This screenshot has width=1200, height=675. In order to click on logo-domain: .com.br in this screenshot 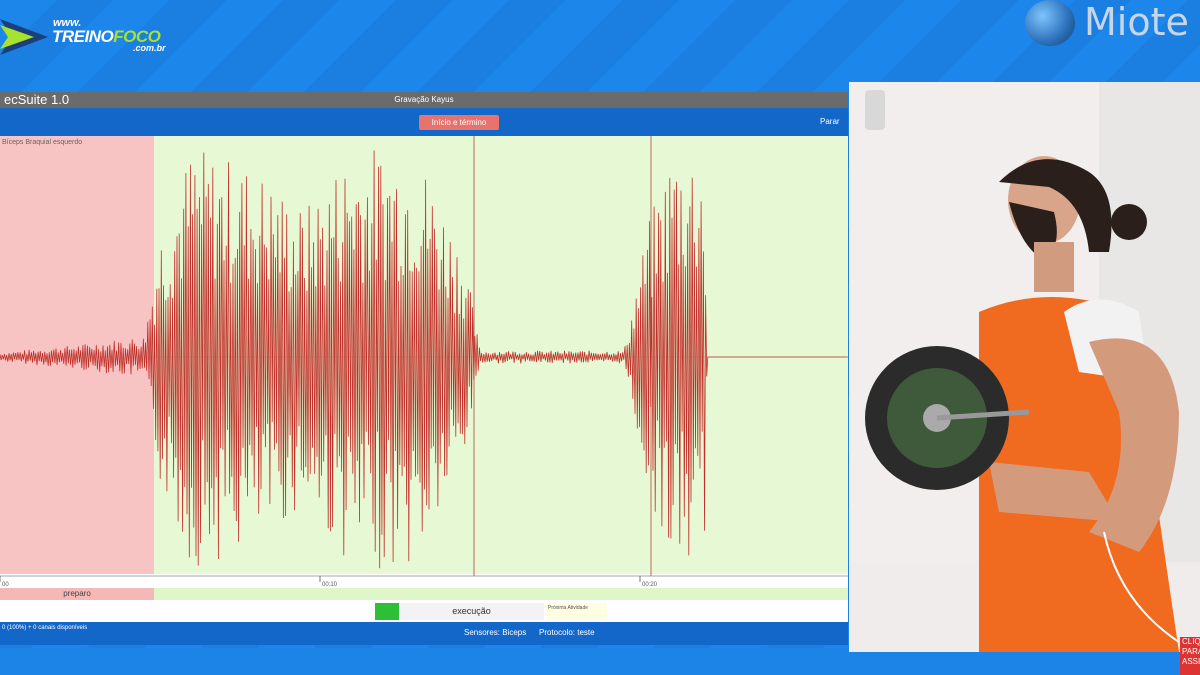, I will do `click(149, 48)`.